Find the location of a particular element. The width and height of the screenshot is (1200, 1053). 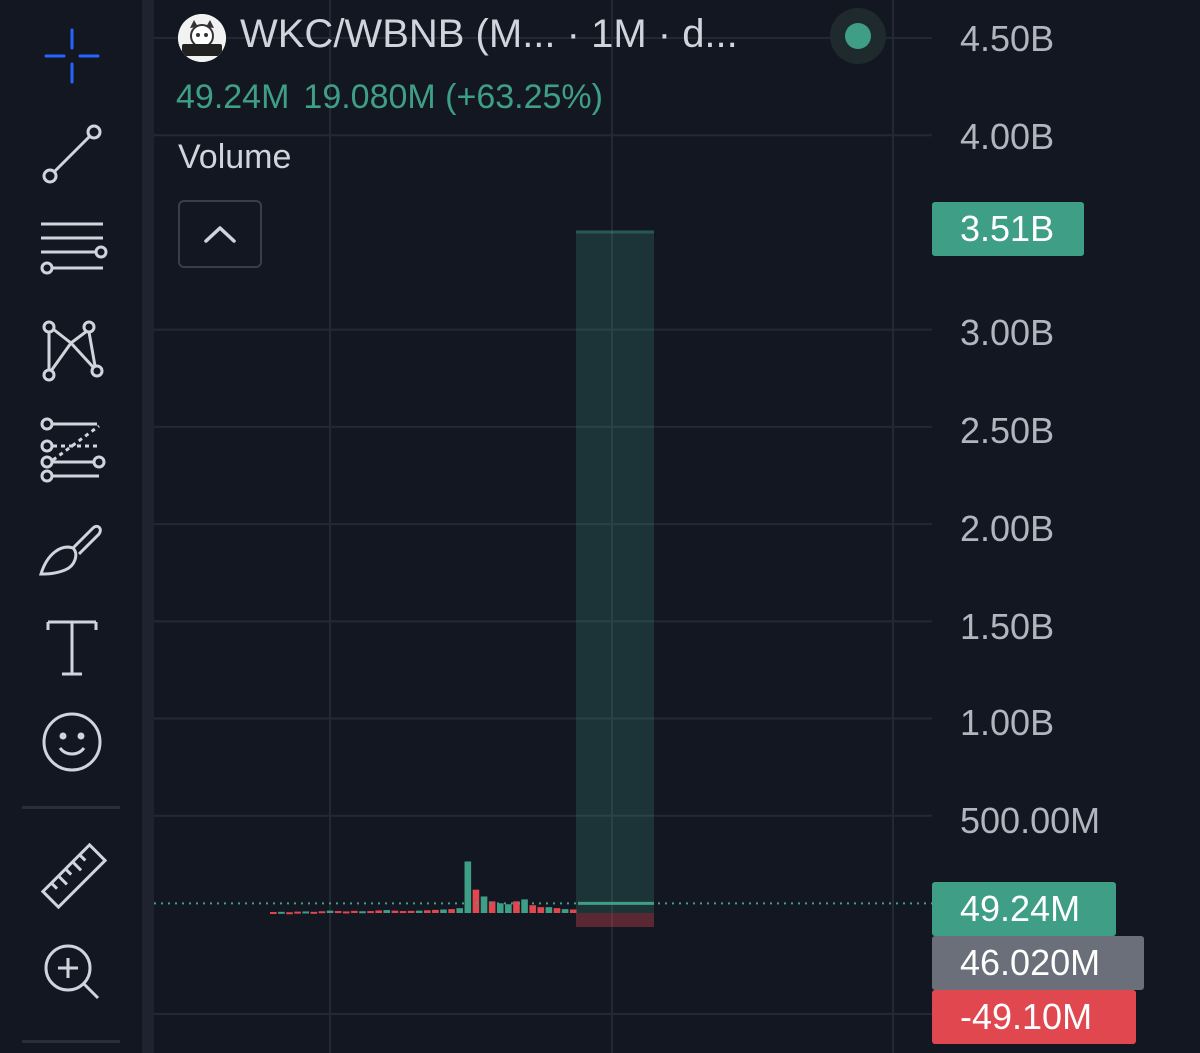

axis-label: 4.00B is located at coordinates (1007, 136).